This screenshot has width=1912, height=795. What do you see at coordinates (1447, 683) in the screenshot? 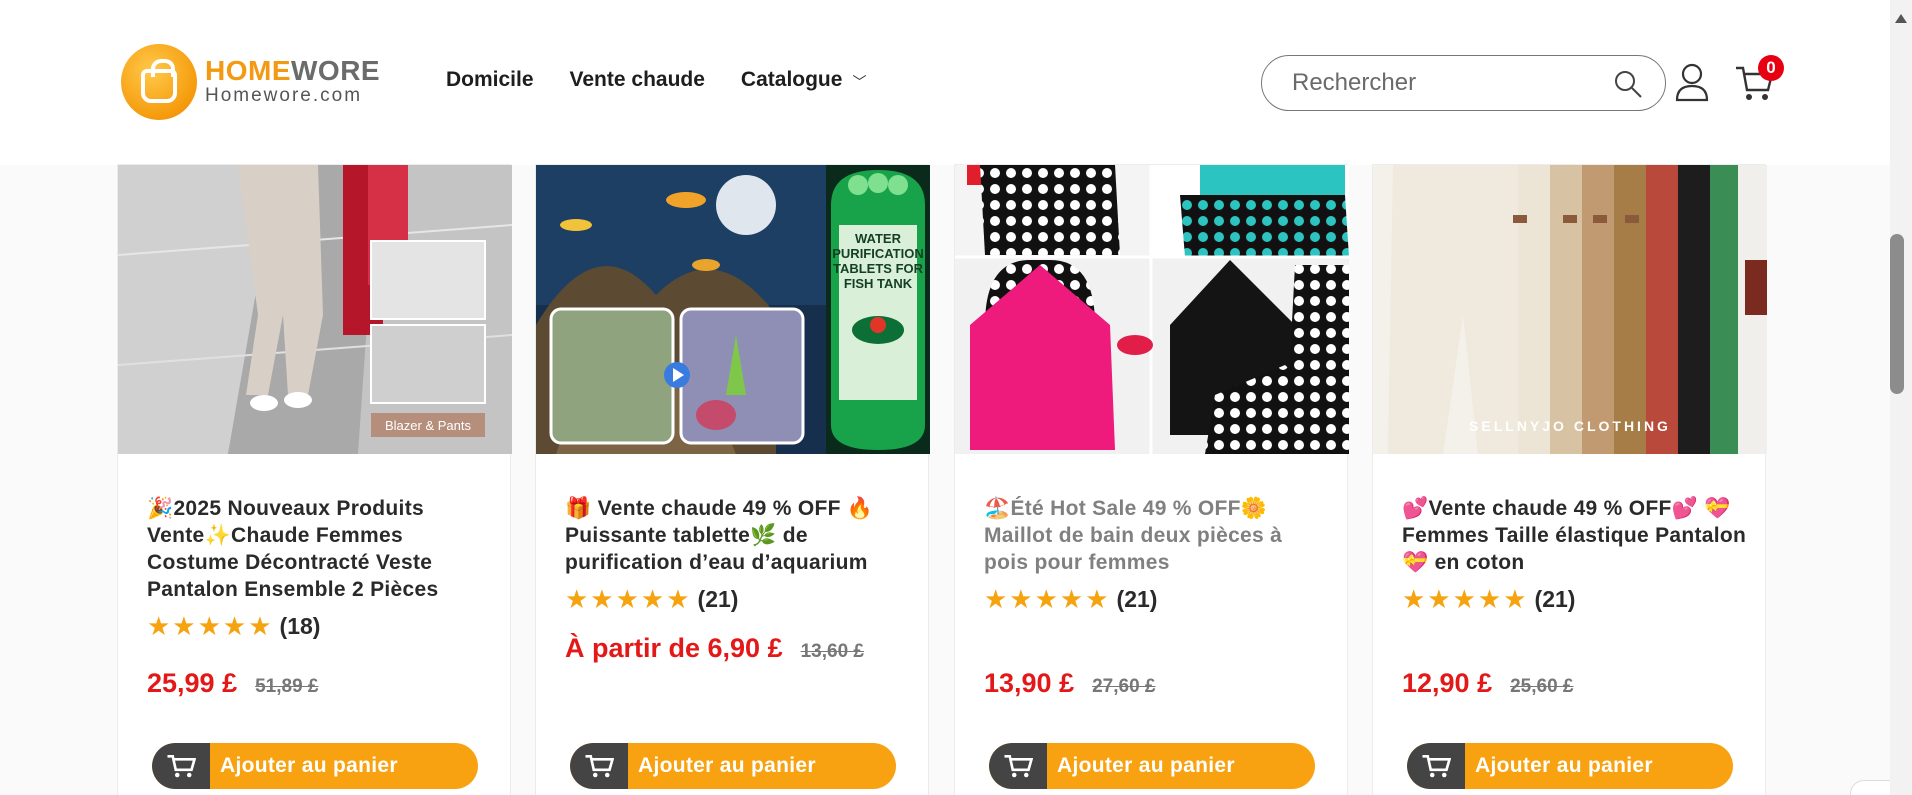
I see `sale-price: 12,90 £` at bounding box center [1447, 683].